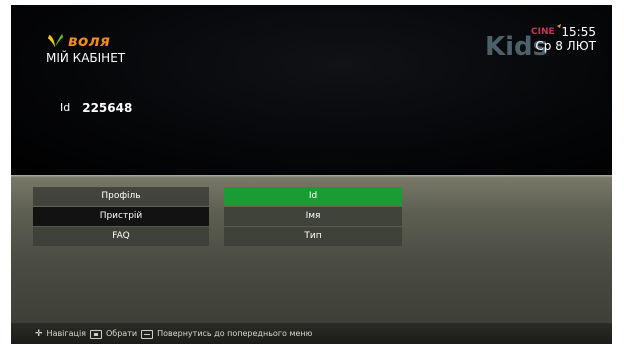  I want to click on dpad-icon: ✛, so click(39, 333).